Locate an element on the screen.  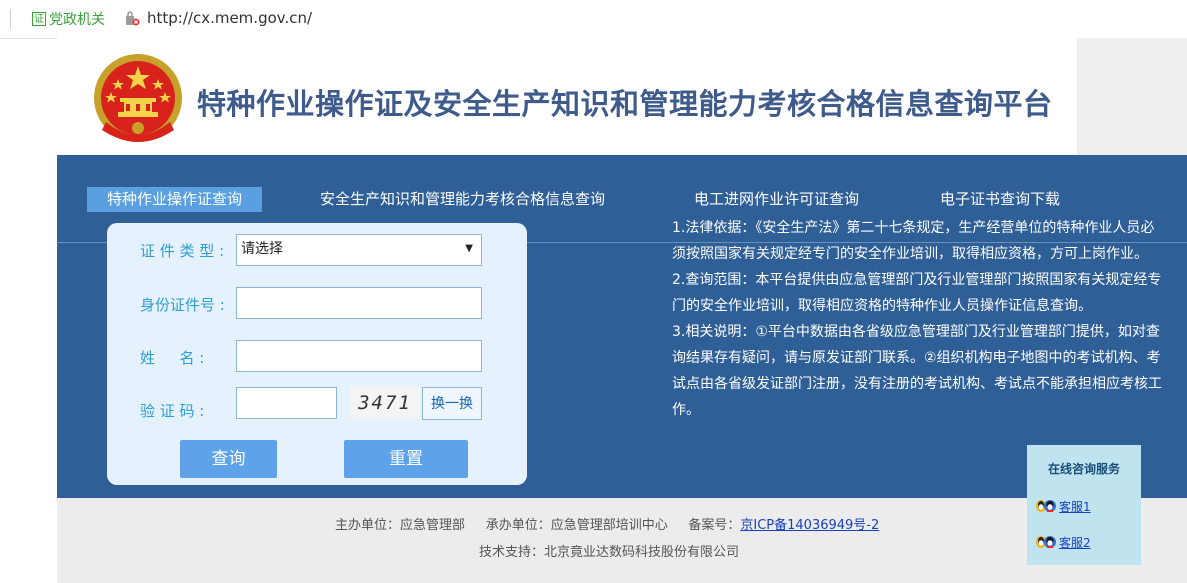
toolbar-separator is located at coordinates (10, 19).